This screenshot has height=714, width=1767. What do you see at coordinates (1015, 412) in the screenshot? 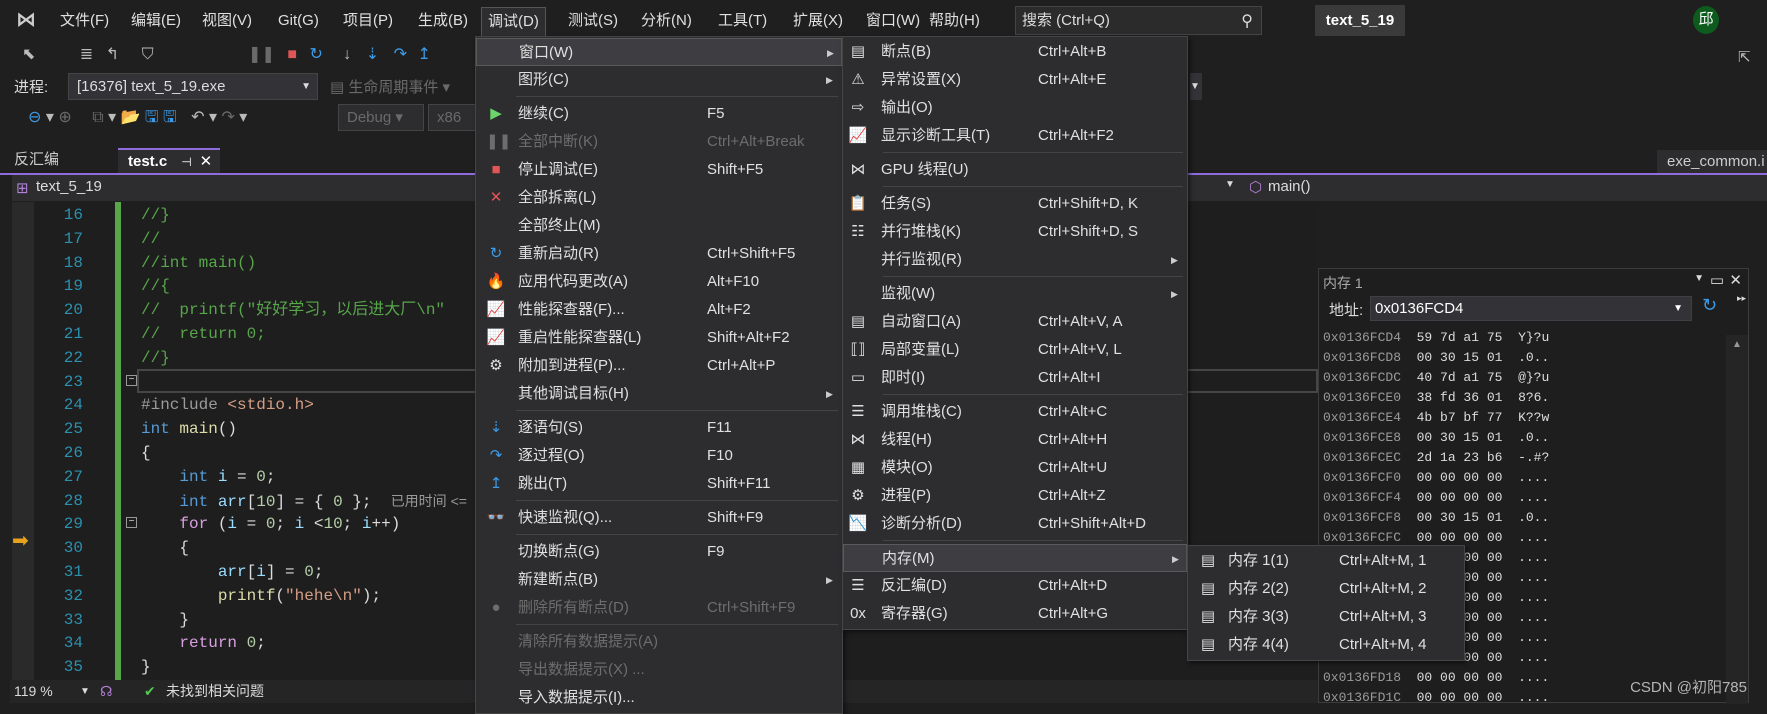
I see `menu-item: ☰ 调用堆栈(C) Ctrl+Alt+C` at bounding box center [1015, 412].